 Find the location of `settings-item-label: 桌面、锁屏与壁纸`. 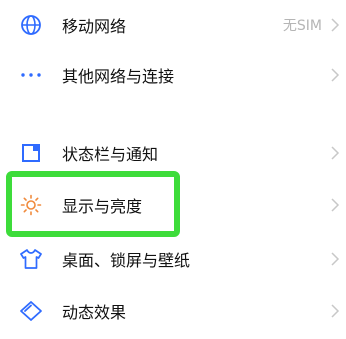

settings-item-label: 桌面、锁屏与壁纸 is located at coordinates (126, 260).